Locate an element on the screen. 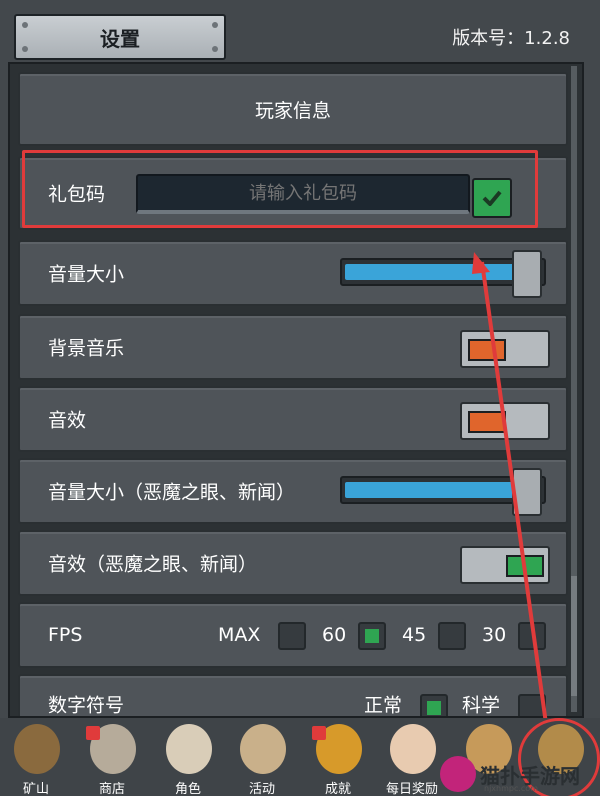 This screenshot has width=600, height=796. number-format-normal-box is located at coordinates (434, 705).